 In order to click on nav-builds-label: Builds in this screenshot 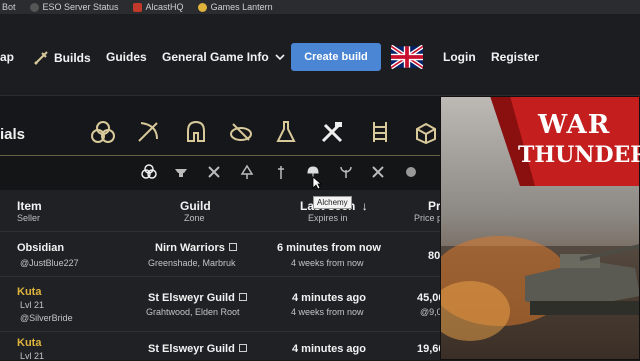, I will do `click(72, 58)`.